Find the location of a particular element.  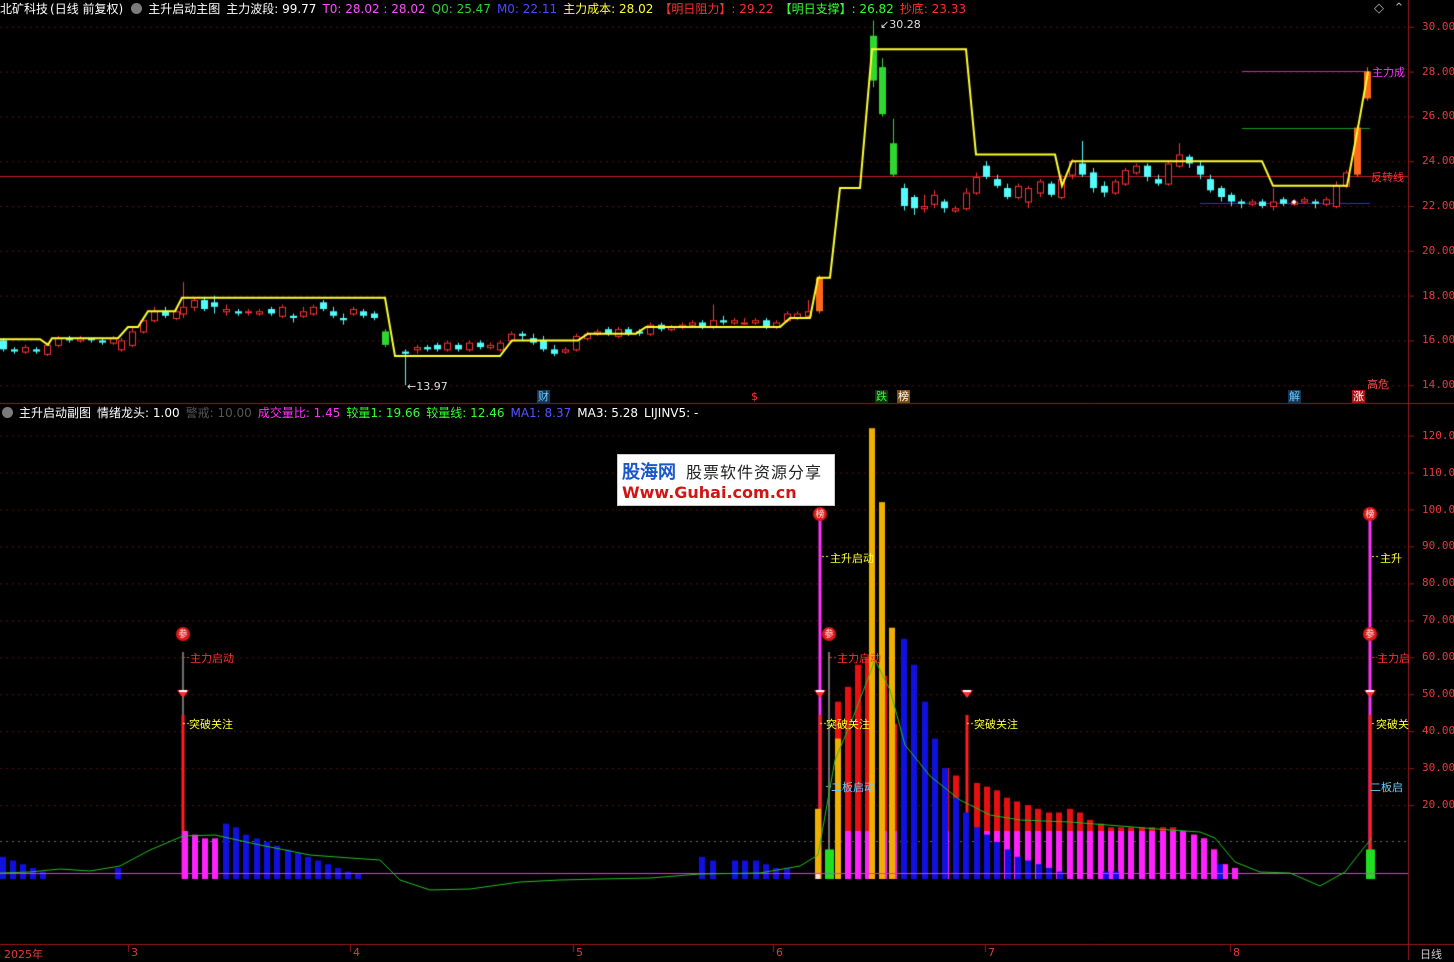

indicator-settings-icon is located at coordinates (137, 8).